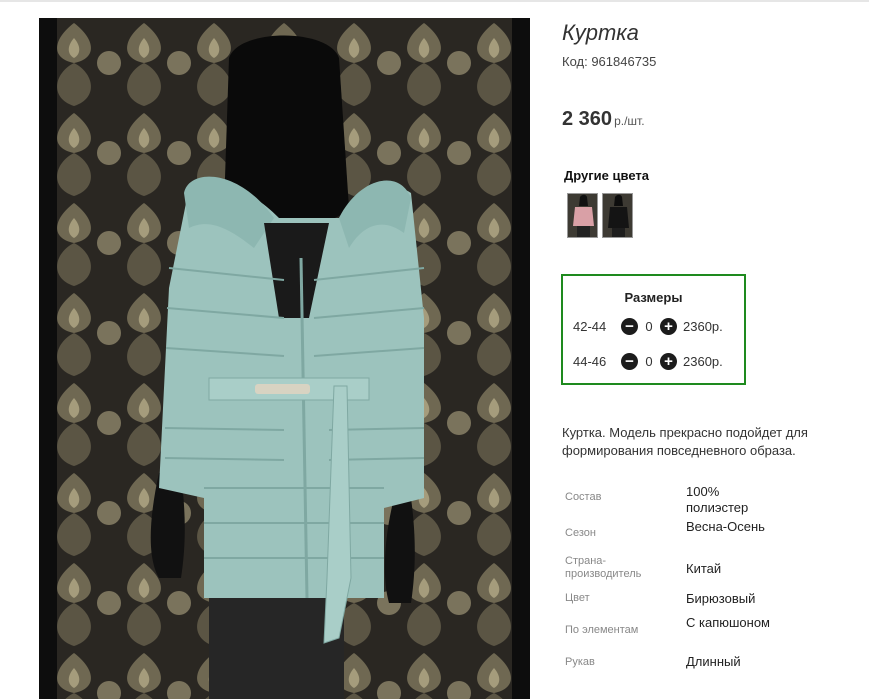  What do you see at coordinates (606, 175) in the screenshot?
I see `other-colors-heading: Другие цвета` at bounding box center [606, 175].